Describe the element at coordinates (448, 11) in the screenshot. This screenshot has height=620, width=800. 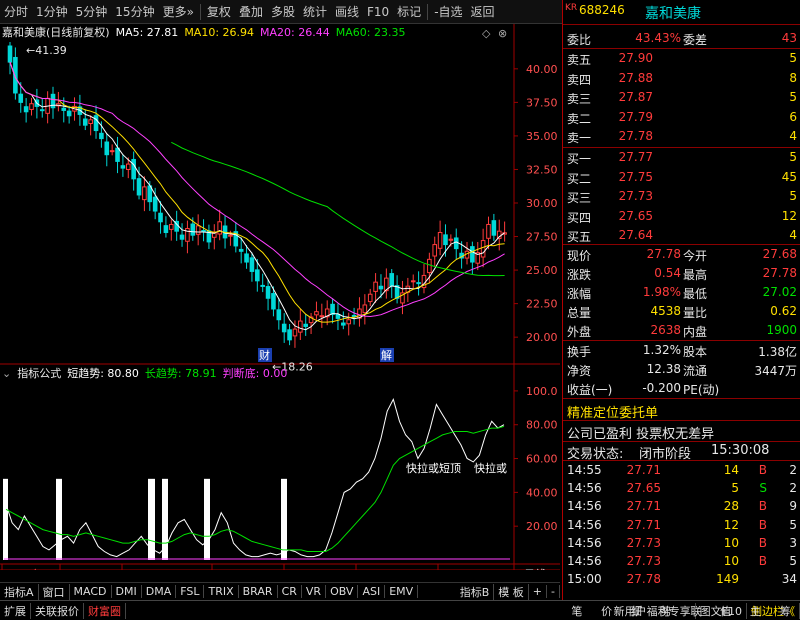
I see `toolbar-item: -自选` at that location.